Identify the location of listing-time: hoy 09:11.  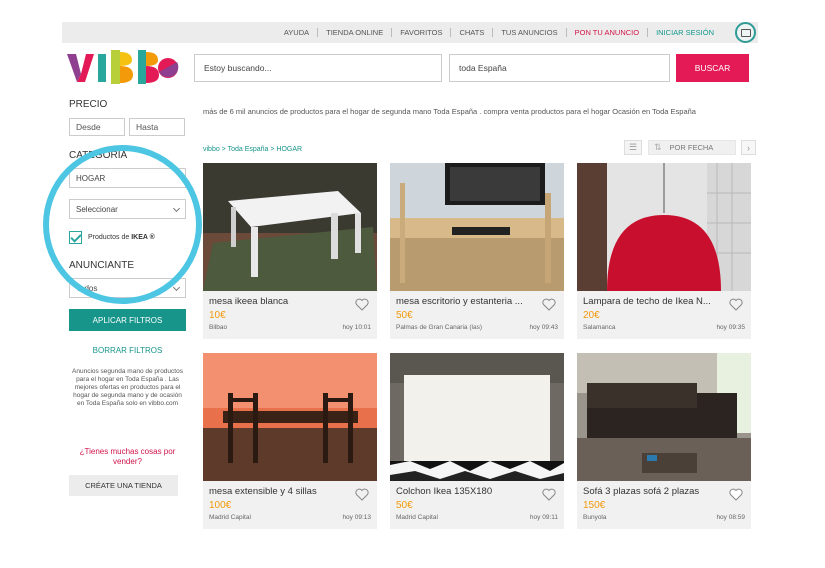
(543, 517).